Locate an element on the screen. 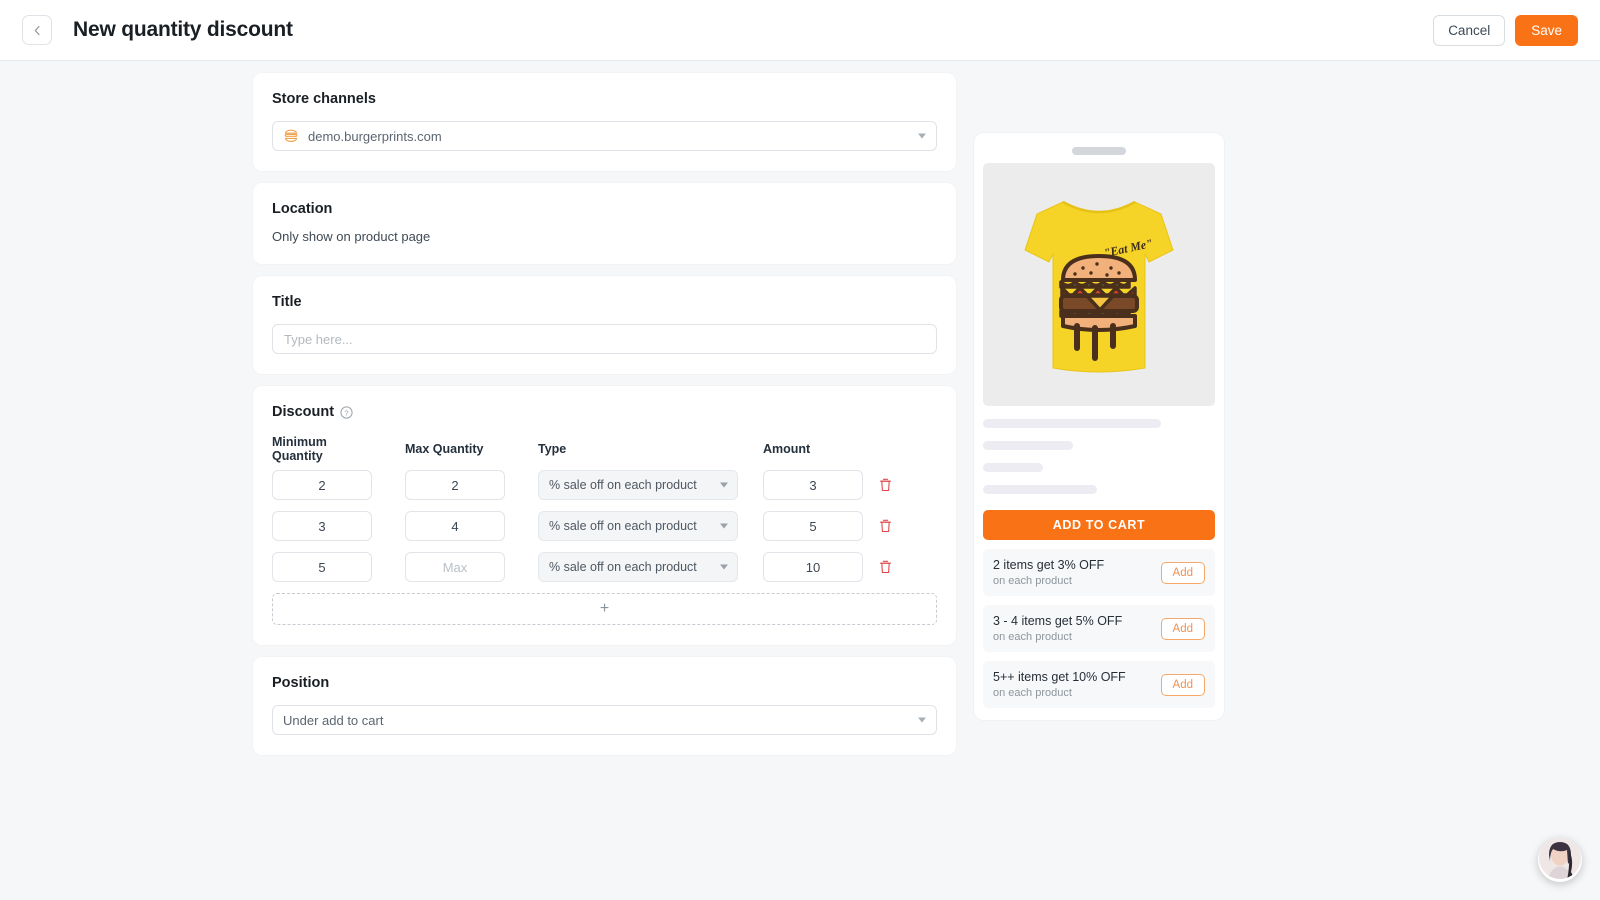  top-bar-actions: Cancel Save is located at coordinates (1505, 30).